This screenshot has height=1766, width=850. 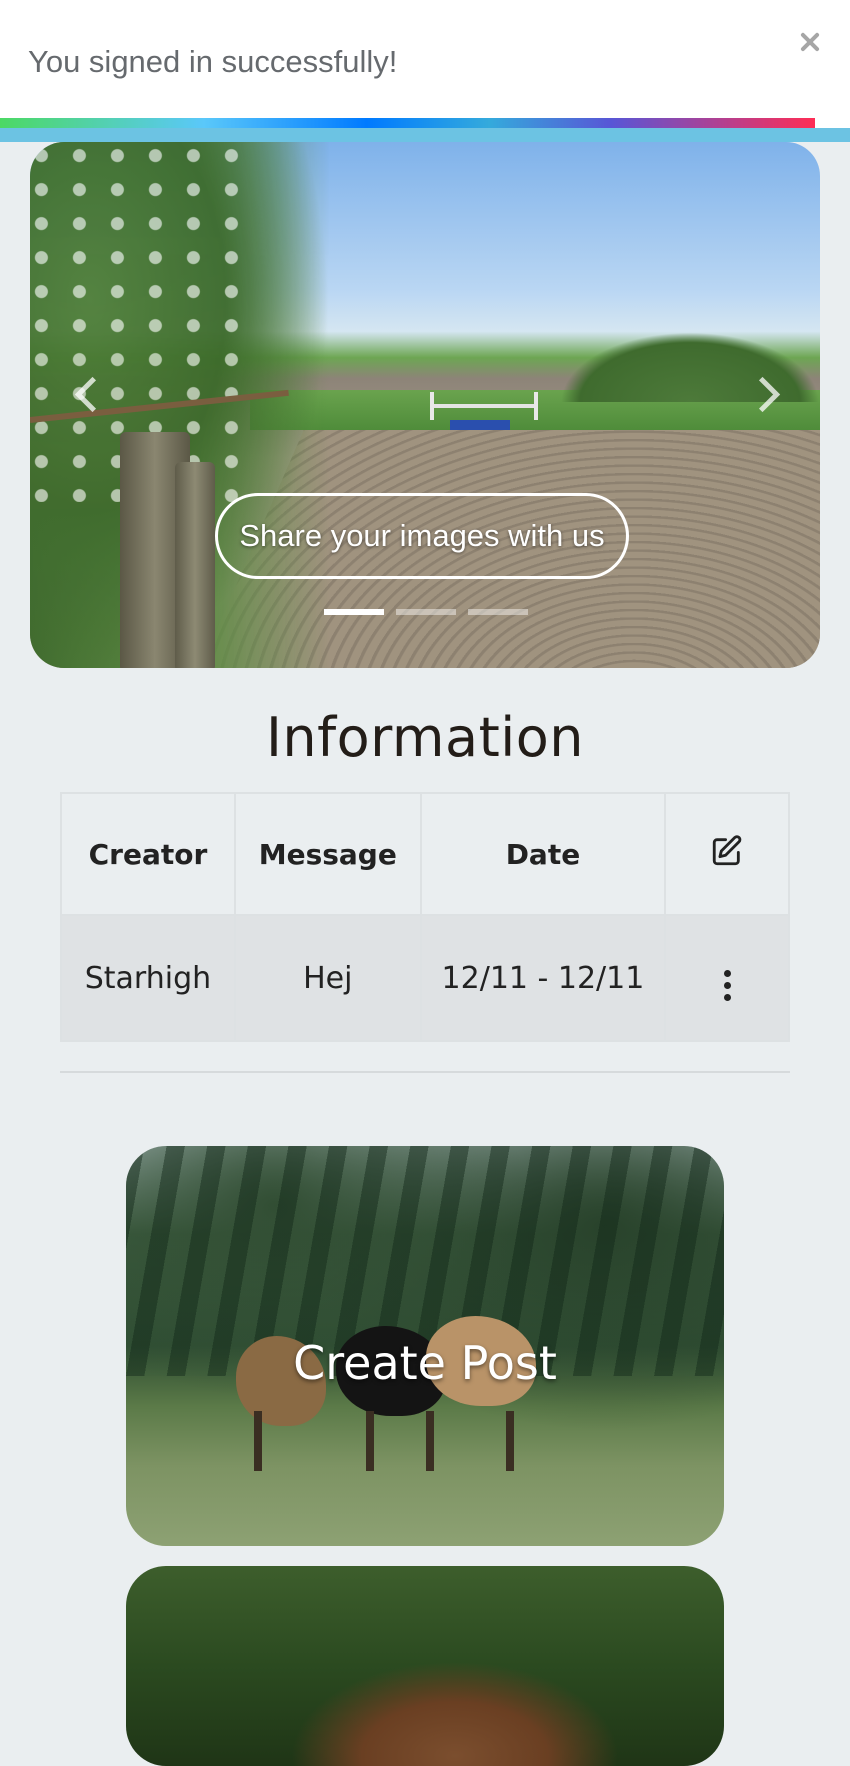 I want to click on edit-icon, so click(x=727, y=851).